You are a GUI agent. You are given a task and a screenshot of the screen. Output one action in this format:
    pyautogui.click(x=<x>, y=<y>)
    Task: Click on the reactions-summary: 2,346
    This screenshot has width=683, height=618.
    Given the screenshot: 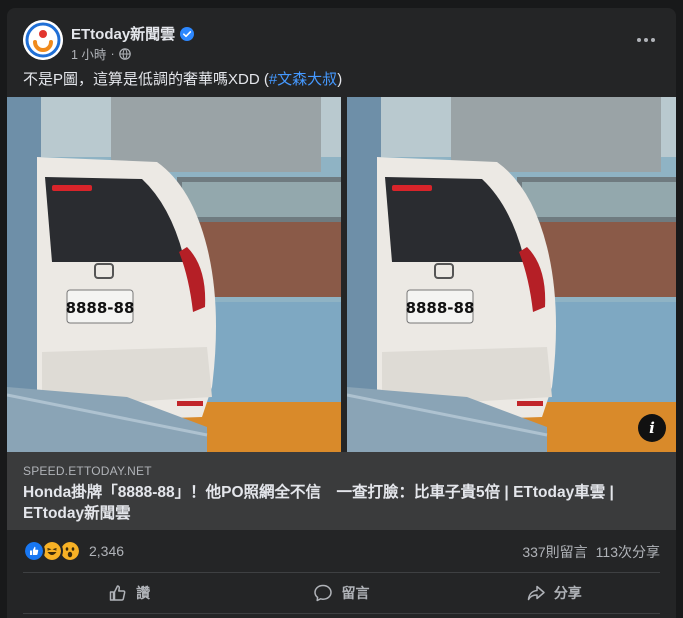 What is the action you would take?
    pyautogui.click(x=73, y=551)
    